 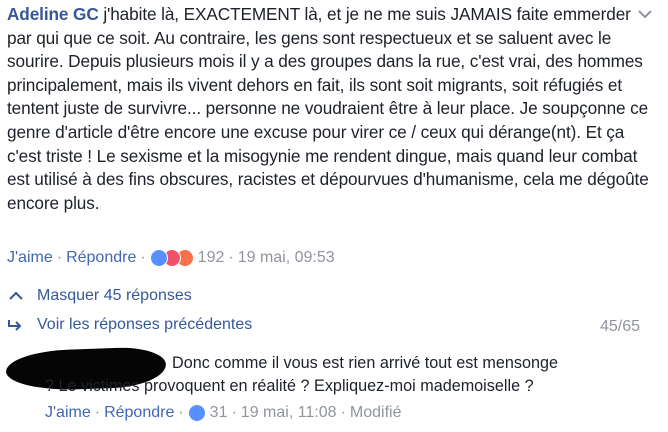 I want to click on reply-arrow-icon, so click(x=15, y=325).